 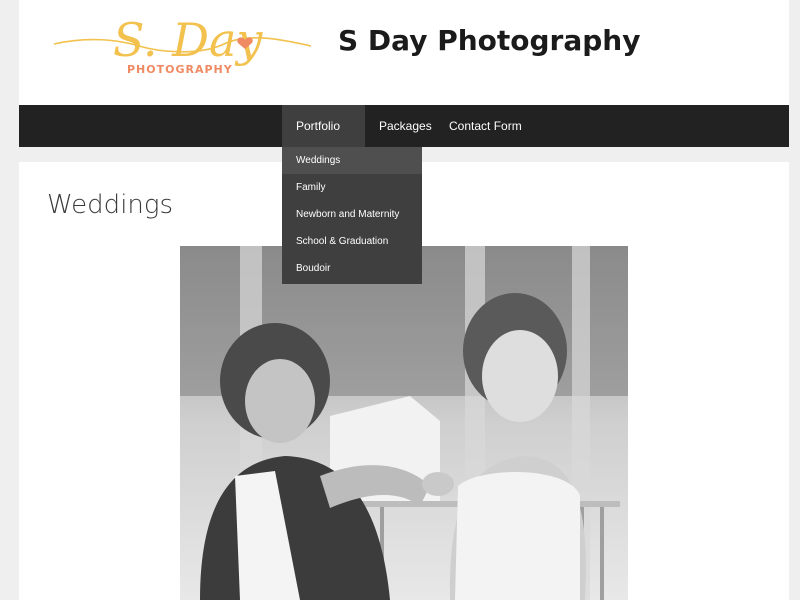 I want to click on logo-graphic: S. Day PHOTOGRAPHY, so click(x=182, y=44).